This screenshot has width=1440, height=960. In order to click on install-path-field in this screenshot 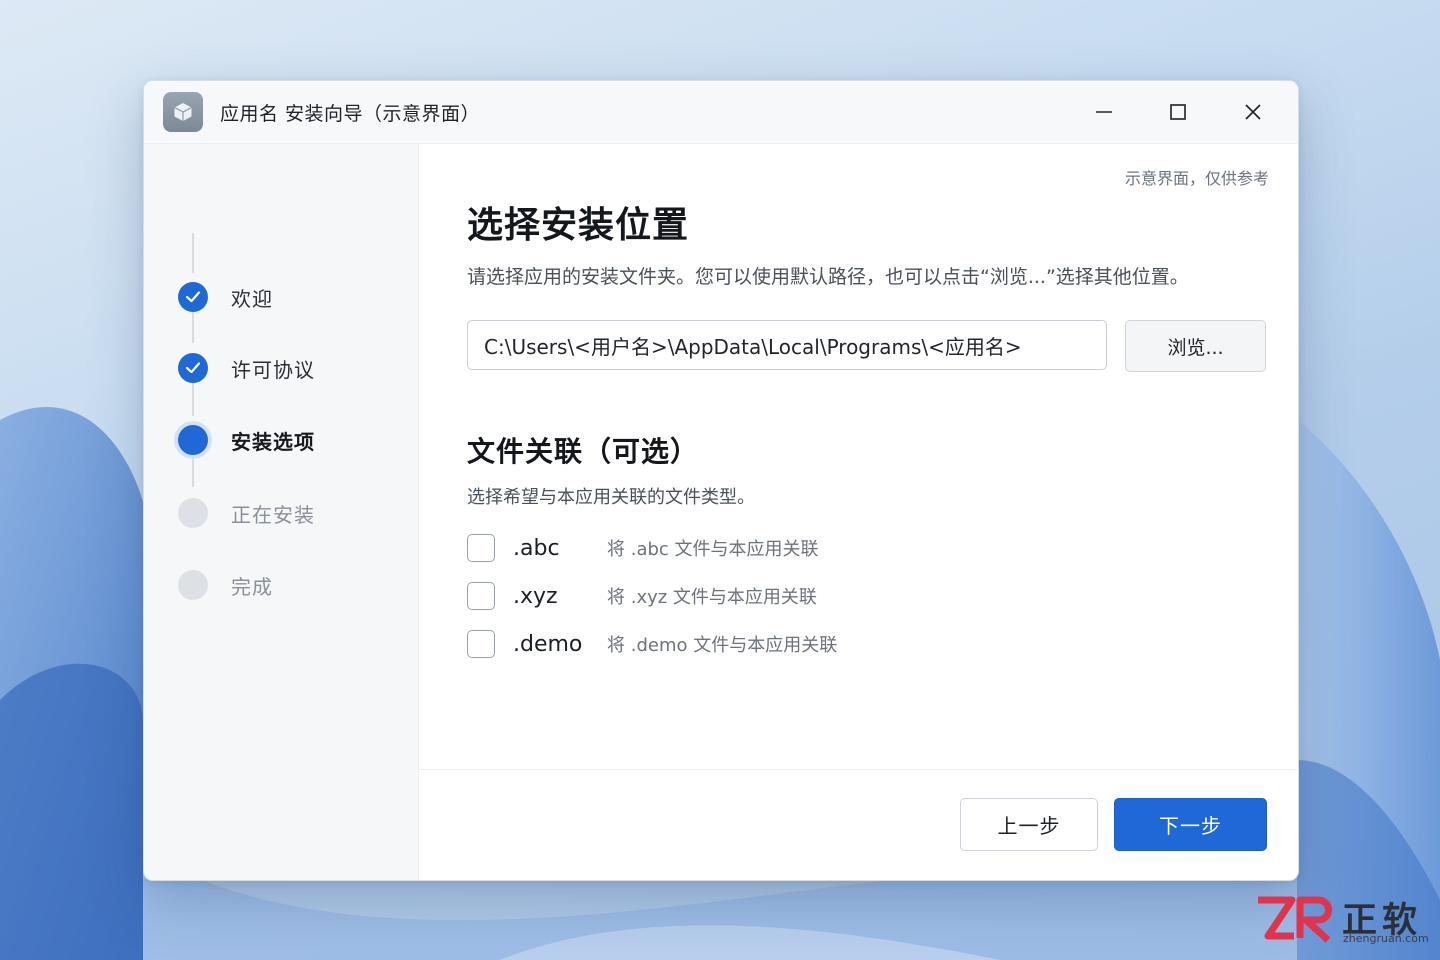, I will do `click(787, 345)`.